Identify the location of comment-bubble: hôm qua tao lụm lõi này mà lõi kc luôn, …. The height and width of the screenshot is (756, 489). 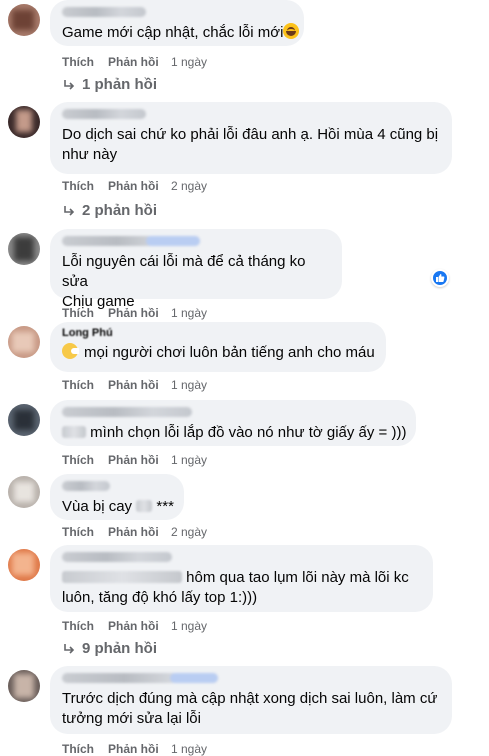
(241, 578).